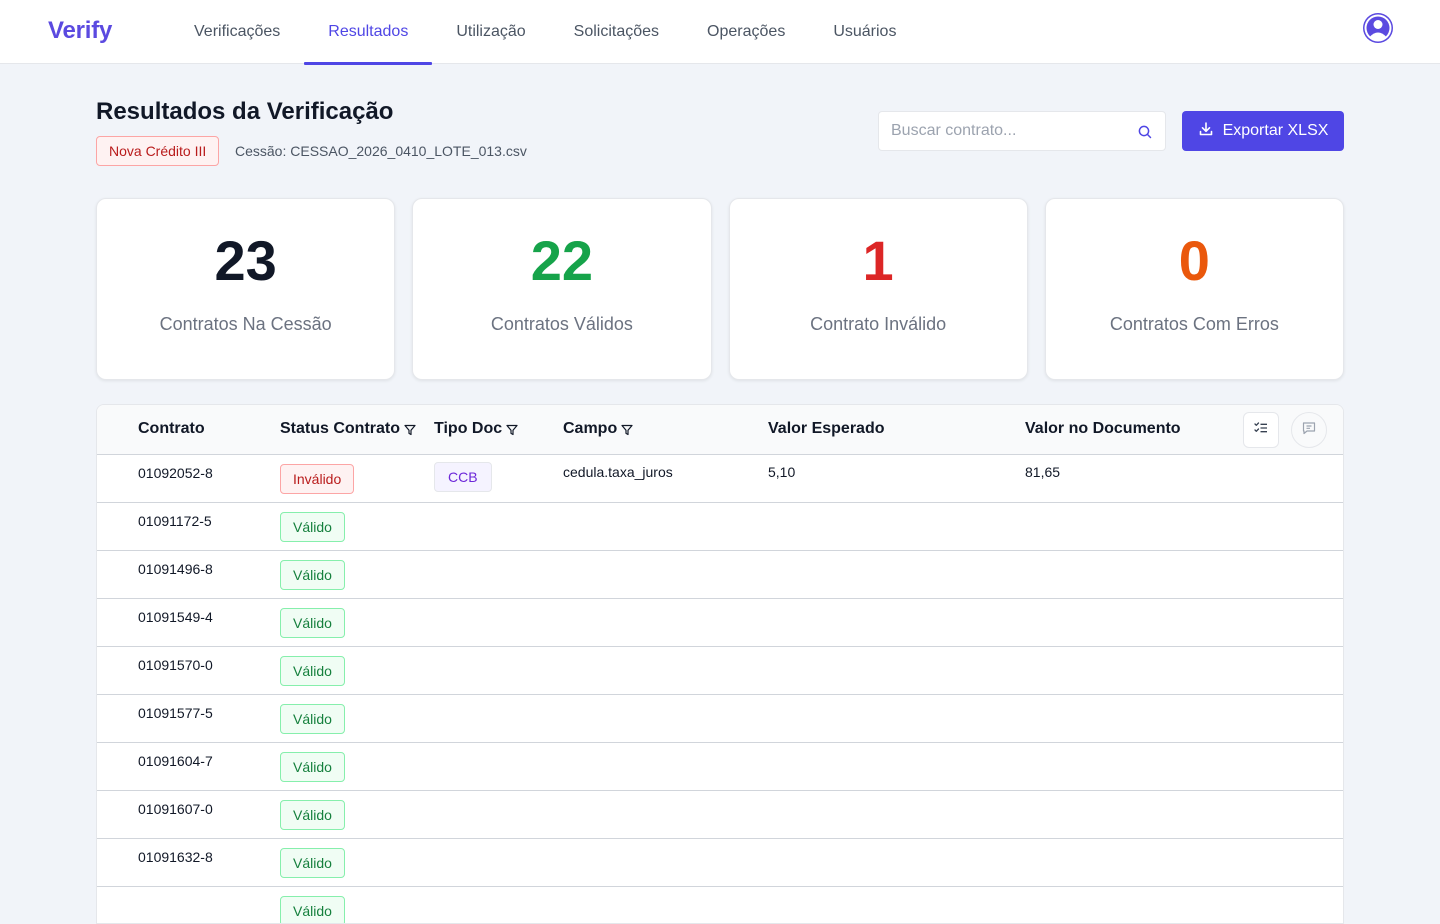  Describe the element at coordinates (598, 429) in the screenshot. I see `column-header-campo: Campo` at that location.